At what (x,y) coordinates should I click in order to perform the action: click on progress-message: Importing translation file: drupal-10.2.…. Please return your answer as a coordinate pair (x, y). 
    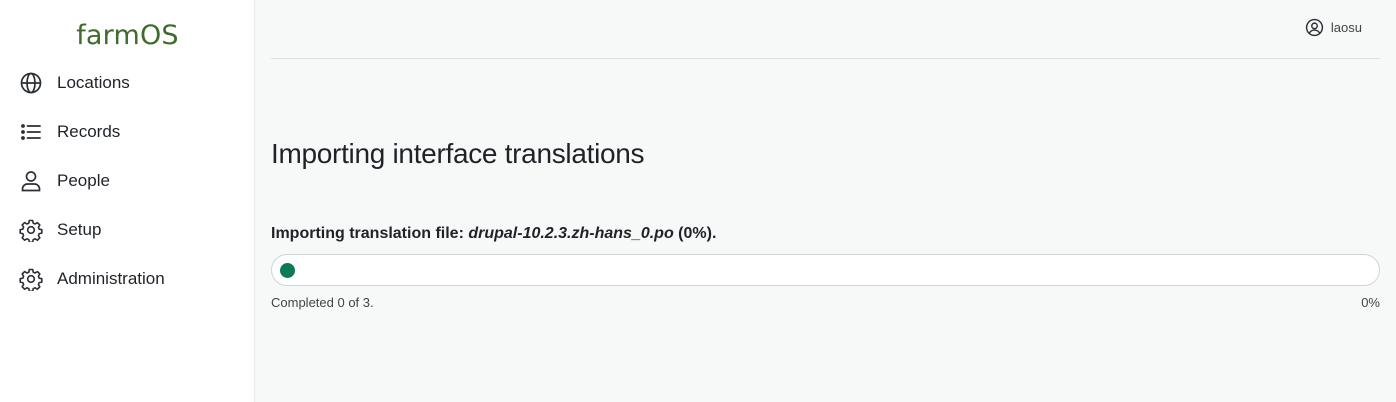
    Looking at the image, I should click on (493, 234).